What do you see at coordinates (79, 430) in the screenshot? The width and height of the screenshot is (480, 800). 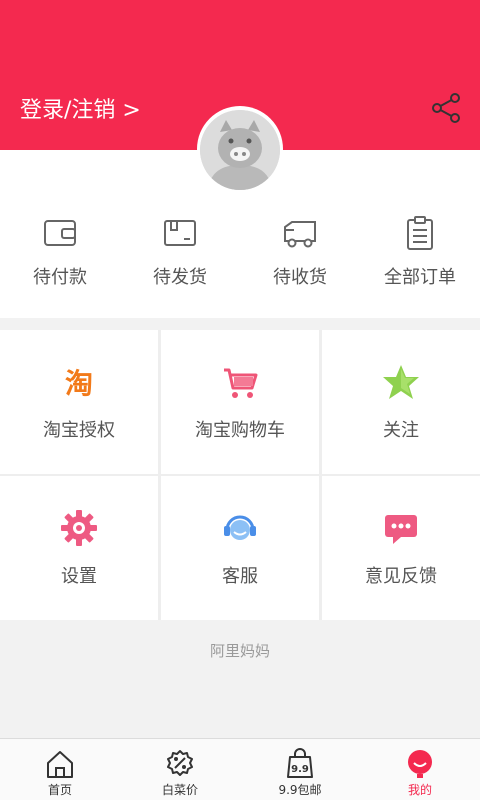 I see `grid-label: 淘宝授权` at bounding box center [79, 430].